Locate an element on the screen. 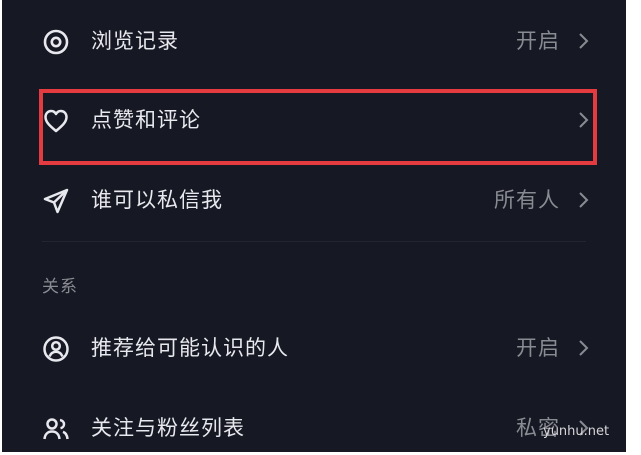 The height and width of the screenshot is (455, 641). settings-item-follow-fans-list: 关注与粉丝列表 私密 is located at coordinates (314, 420).